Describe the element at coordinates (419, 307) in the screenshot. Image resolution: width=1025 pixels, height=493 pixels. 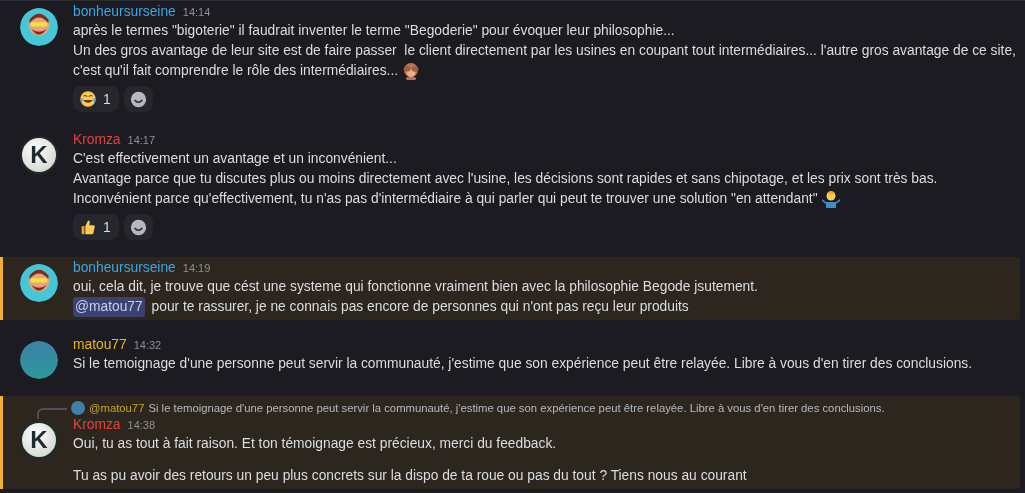
I see `message-text: pour te rassurer, je ne connais pas encore de personnes qui n'ont pas reçu leur produits` at that location.